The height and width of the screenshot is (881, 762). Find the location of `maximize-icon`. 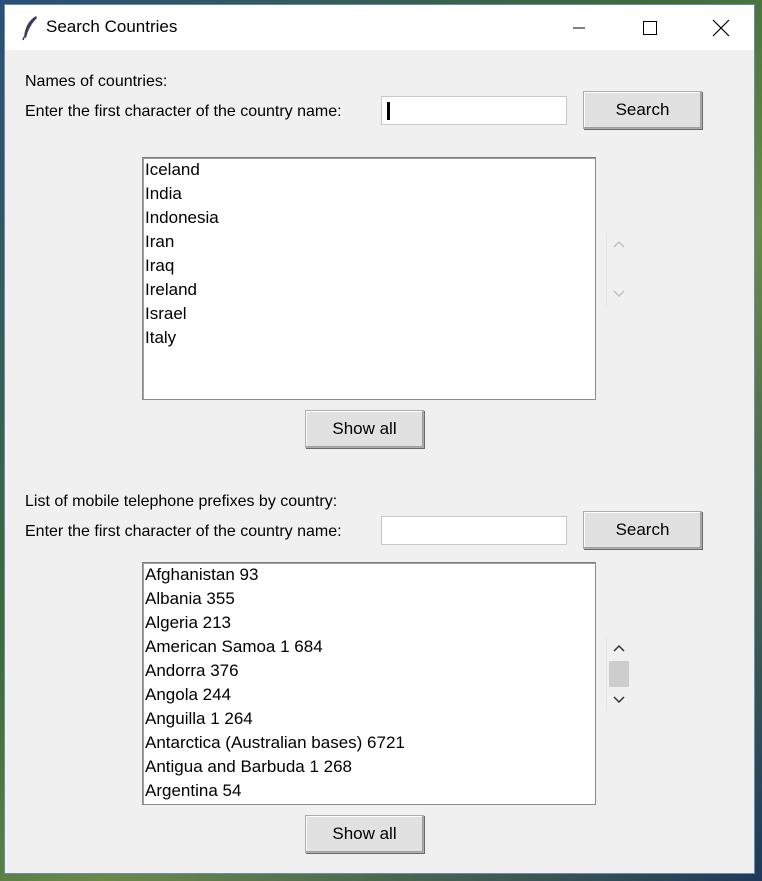

maximize-icon is located at coordinates (650, 27).